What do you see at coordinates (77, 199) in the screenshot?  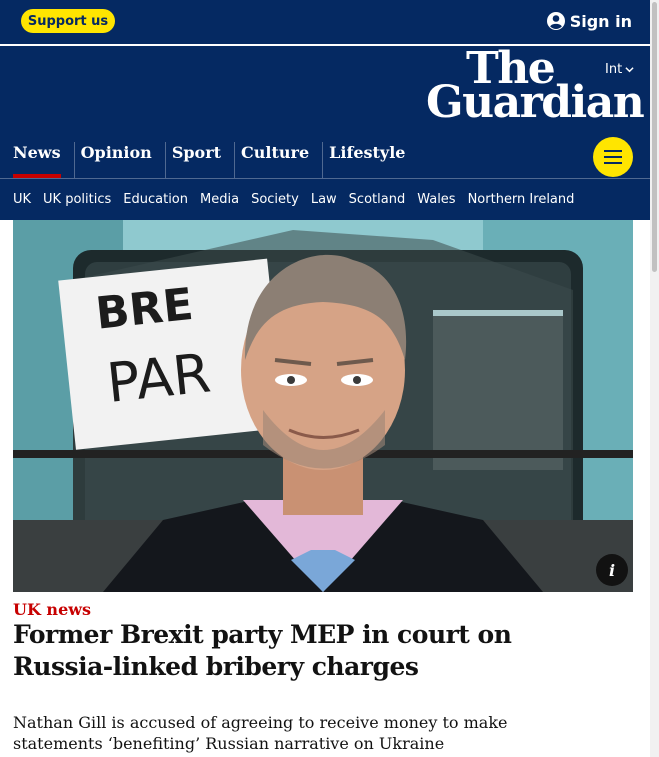 I see `subnav-item-uk-politics: UK politics` at bounding box center [77, 199].